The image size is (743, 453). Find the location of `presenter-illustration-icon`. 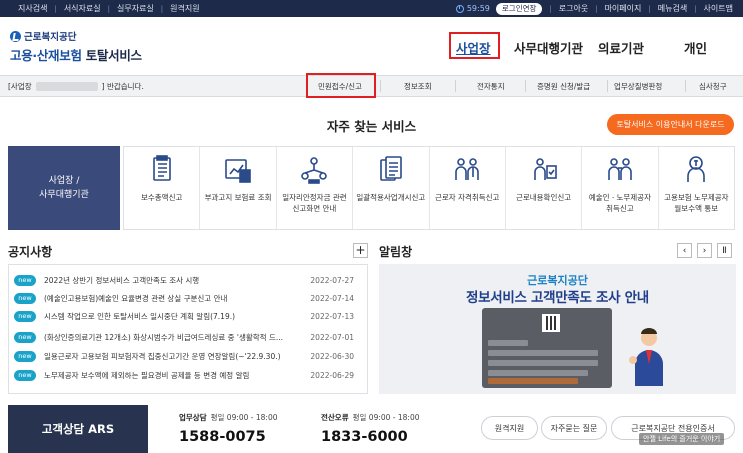

presenter-illustration-icon is located at coordinates (646, 357).